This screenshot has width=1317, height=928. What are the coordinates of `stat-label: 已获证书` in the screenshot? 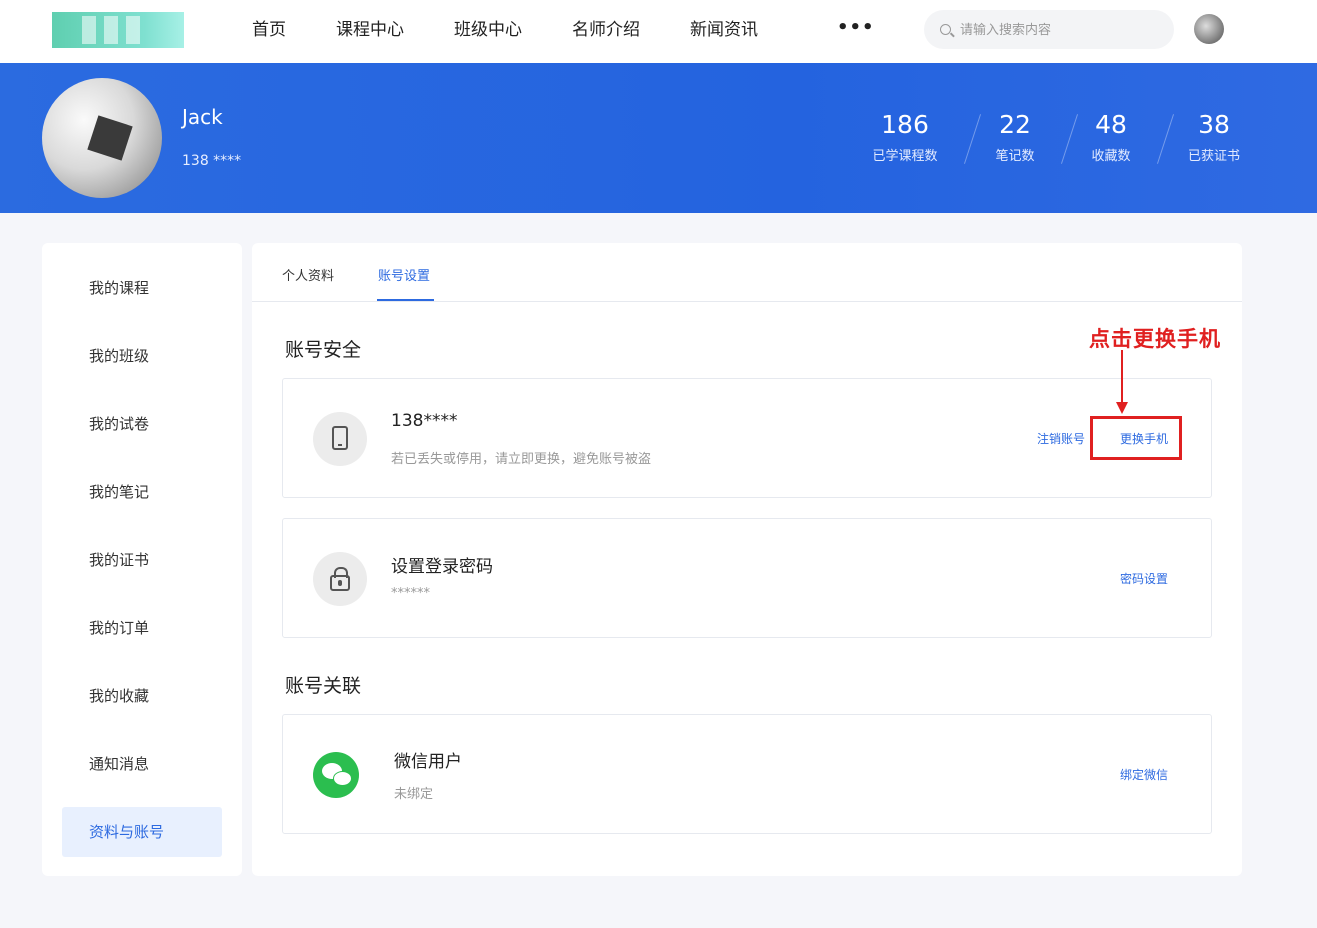 It's located at (1213, 156).